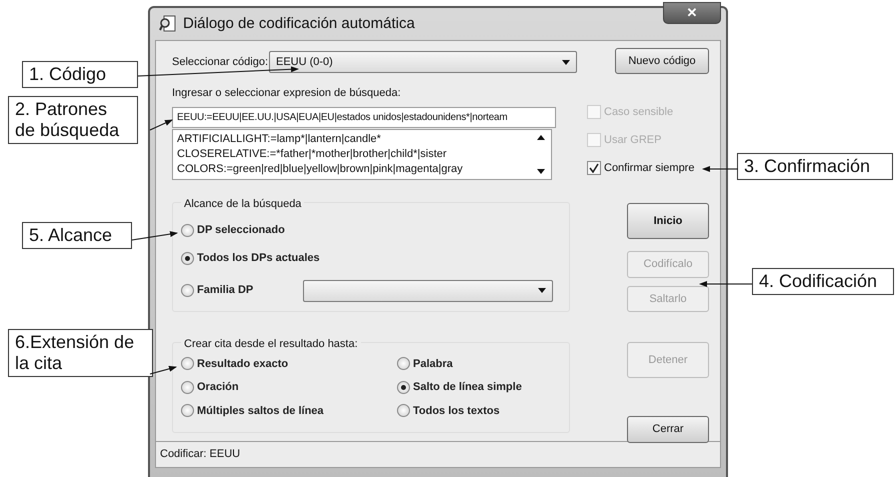 Image resolution: width=896 pixels, height=477 pixels. I want to click on search-expression-field: EEUU:=EEUU|EE.UU.|USA|EUA|EU|estados unidos|estadounidens*|norteam, so click(364, 117).